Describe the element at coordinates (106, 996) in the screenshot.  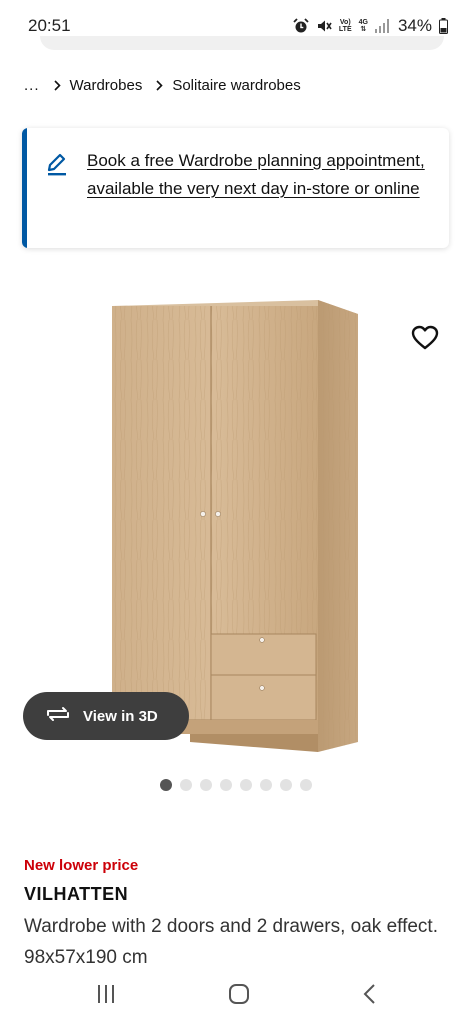
I see `recents-icon` at that location.